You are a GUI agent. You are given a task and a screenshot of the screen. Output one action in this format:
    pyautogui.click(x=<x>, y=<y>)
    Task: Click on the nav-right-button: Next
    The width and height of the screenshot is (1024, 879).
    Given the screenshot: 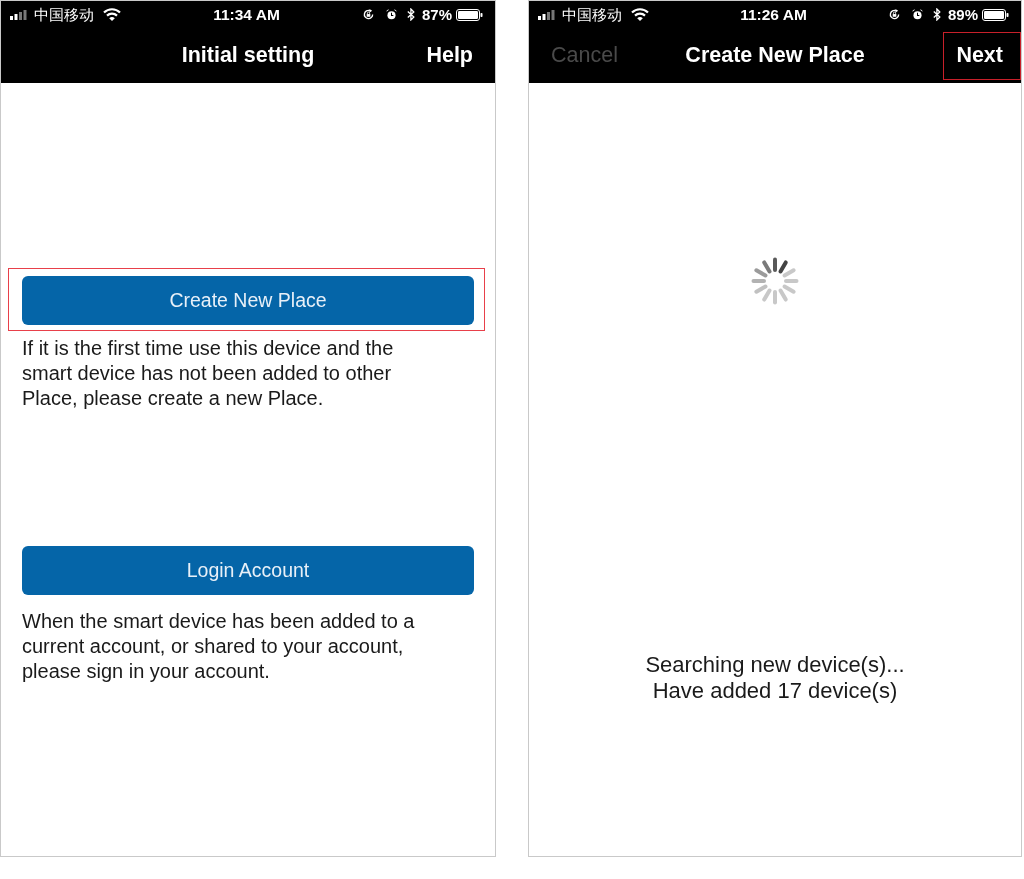 What is the action you would take?
    pyautogui.click(x=982, y=55)
    